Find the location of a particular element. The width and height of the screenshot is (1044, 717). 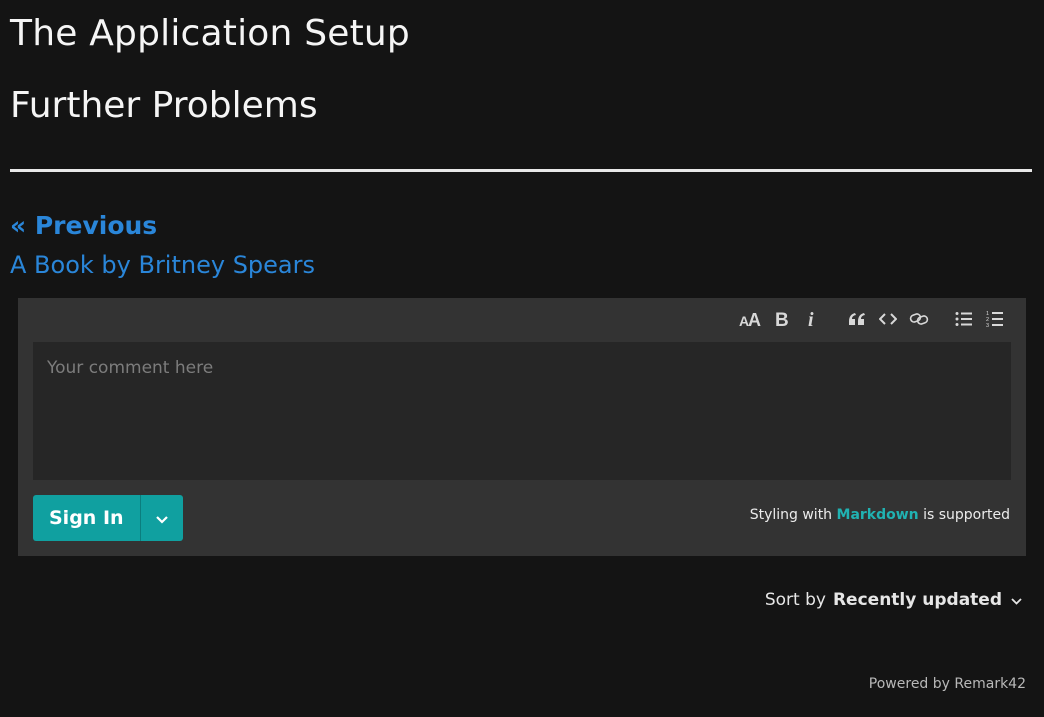

sign-in-group: Sign In is located at coordinates (108, 518).